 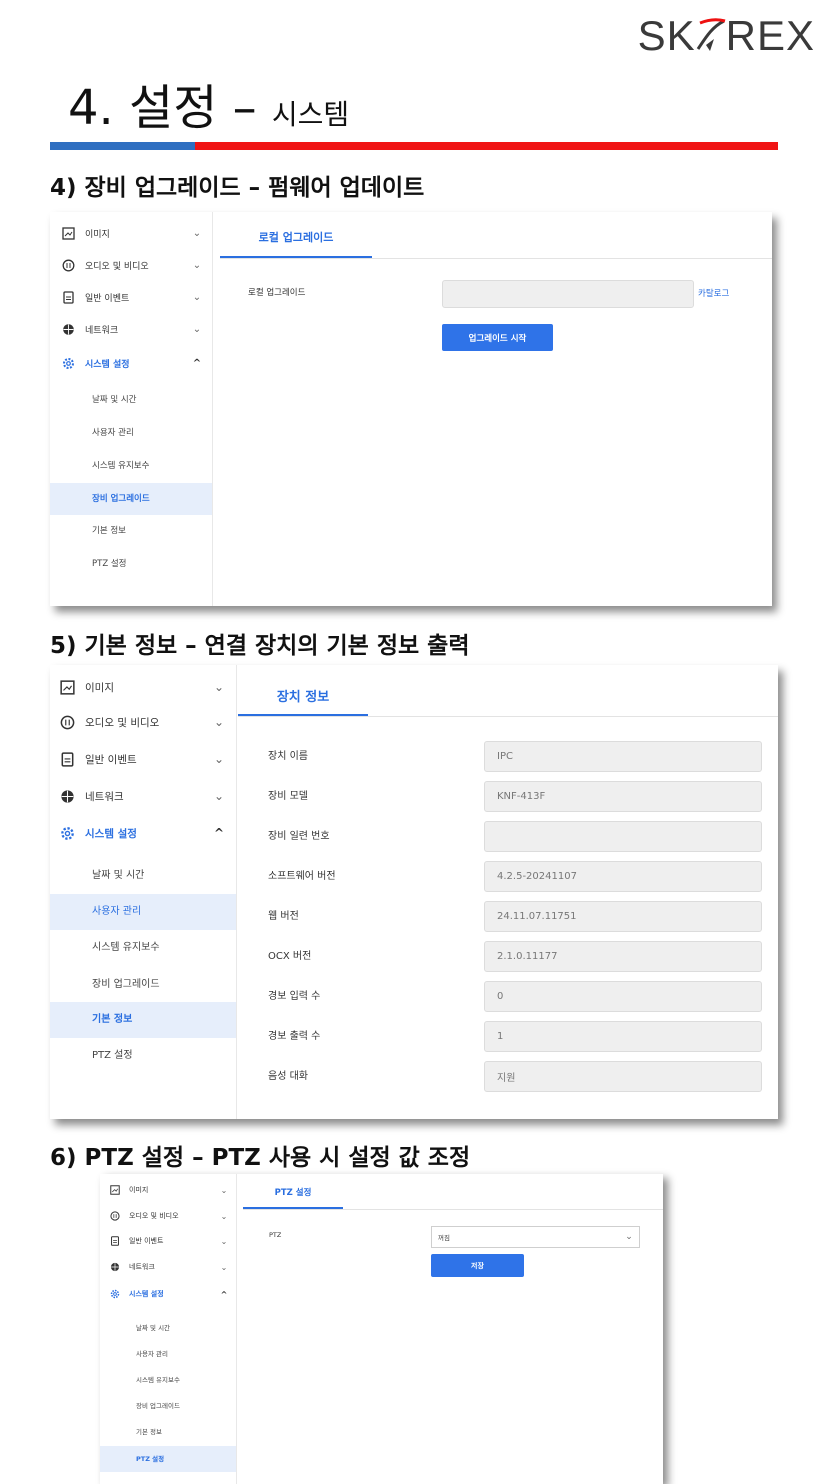 I want to click on page-title-dash: –, so click(x=244, y=108).